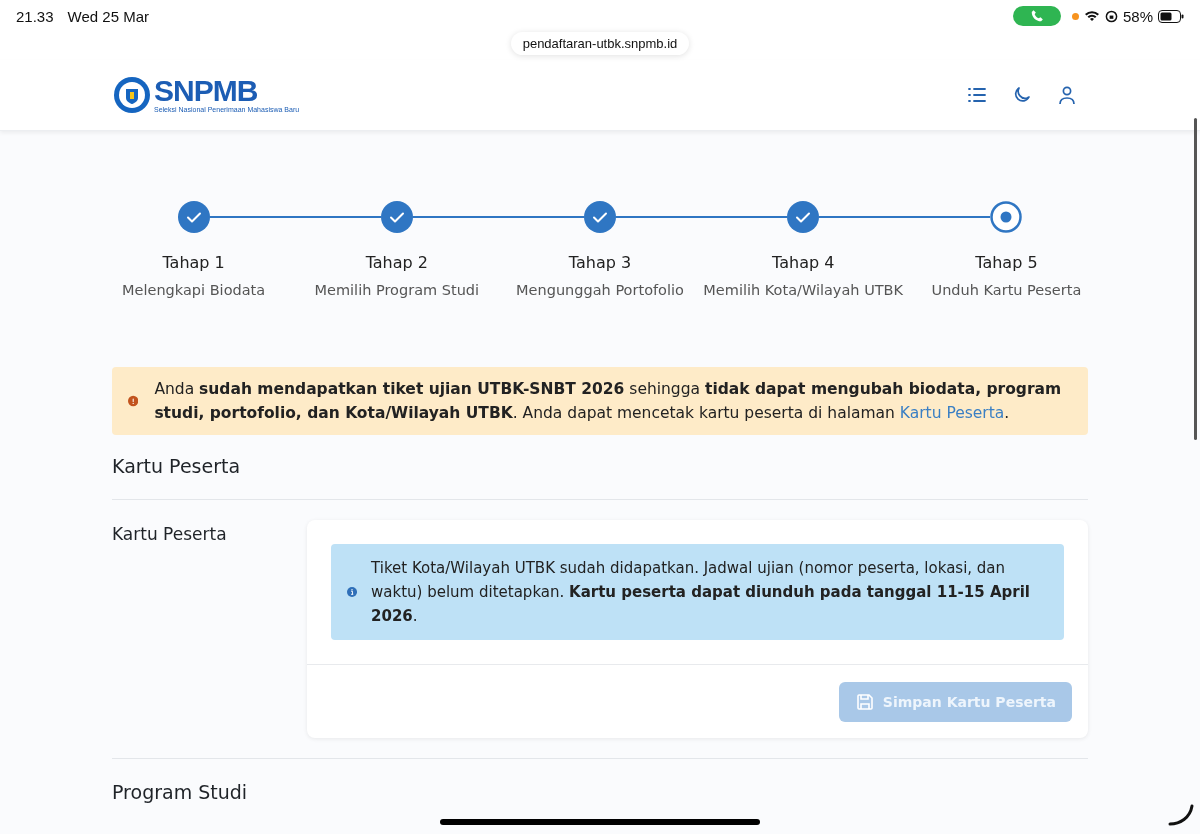 The image size is (1200, 834). What do you see at coordinates (600, 290) in the screenshot?
I see `step-description: Mengunggah Portofolio` at bounding box center [600, 290].